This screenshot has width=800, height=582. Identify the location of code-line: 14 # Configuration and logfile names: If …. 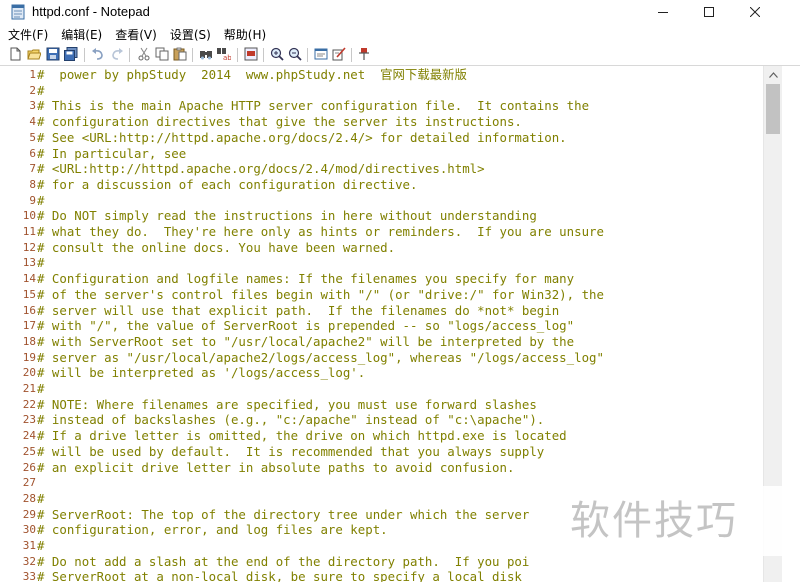
(381, 279).